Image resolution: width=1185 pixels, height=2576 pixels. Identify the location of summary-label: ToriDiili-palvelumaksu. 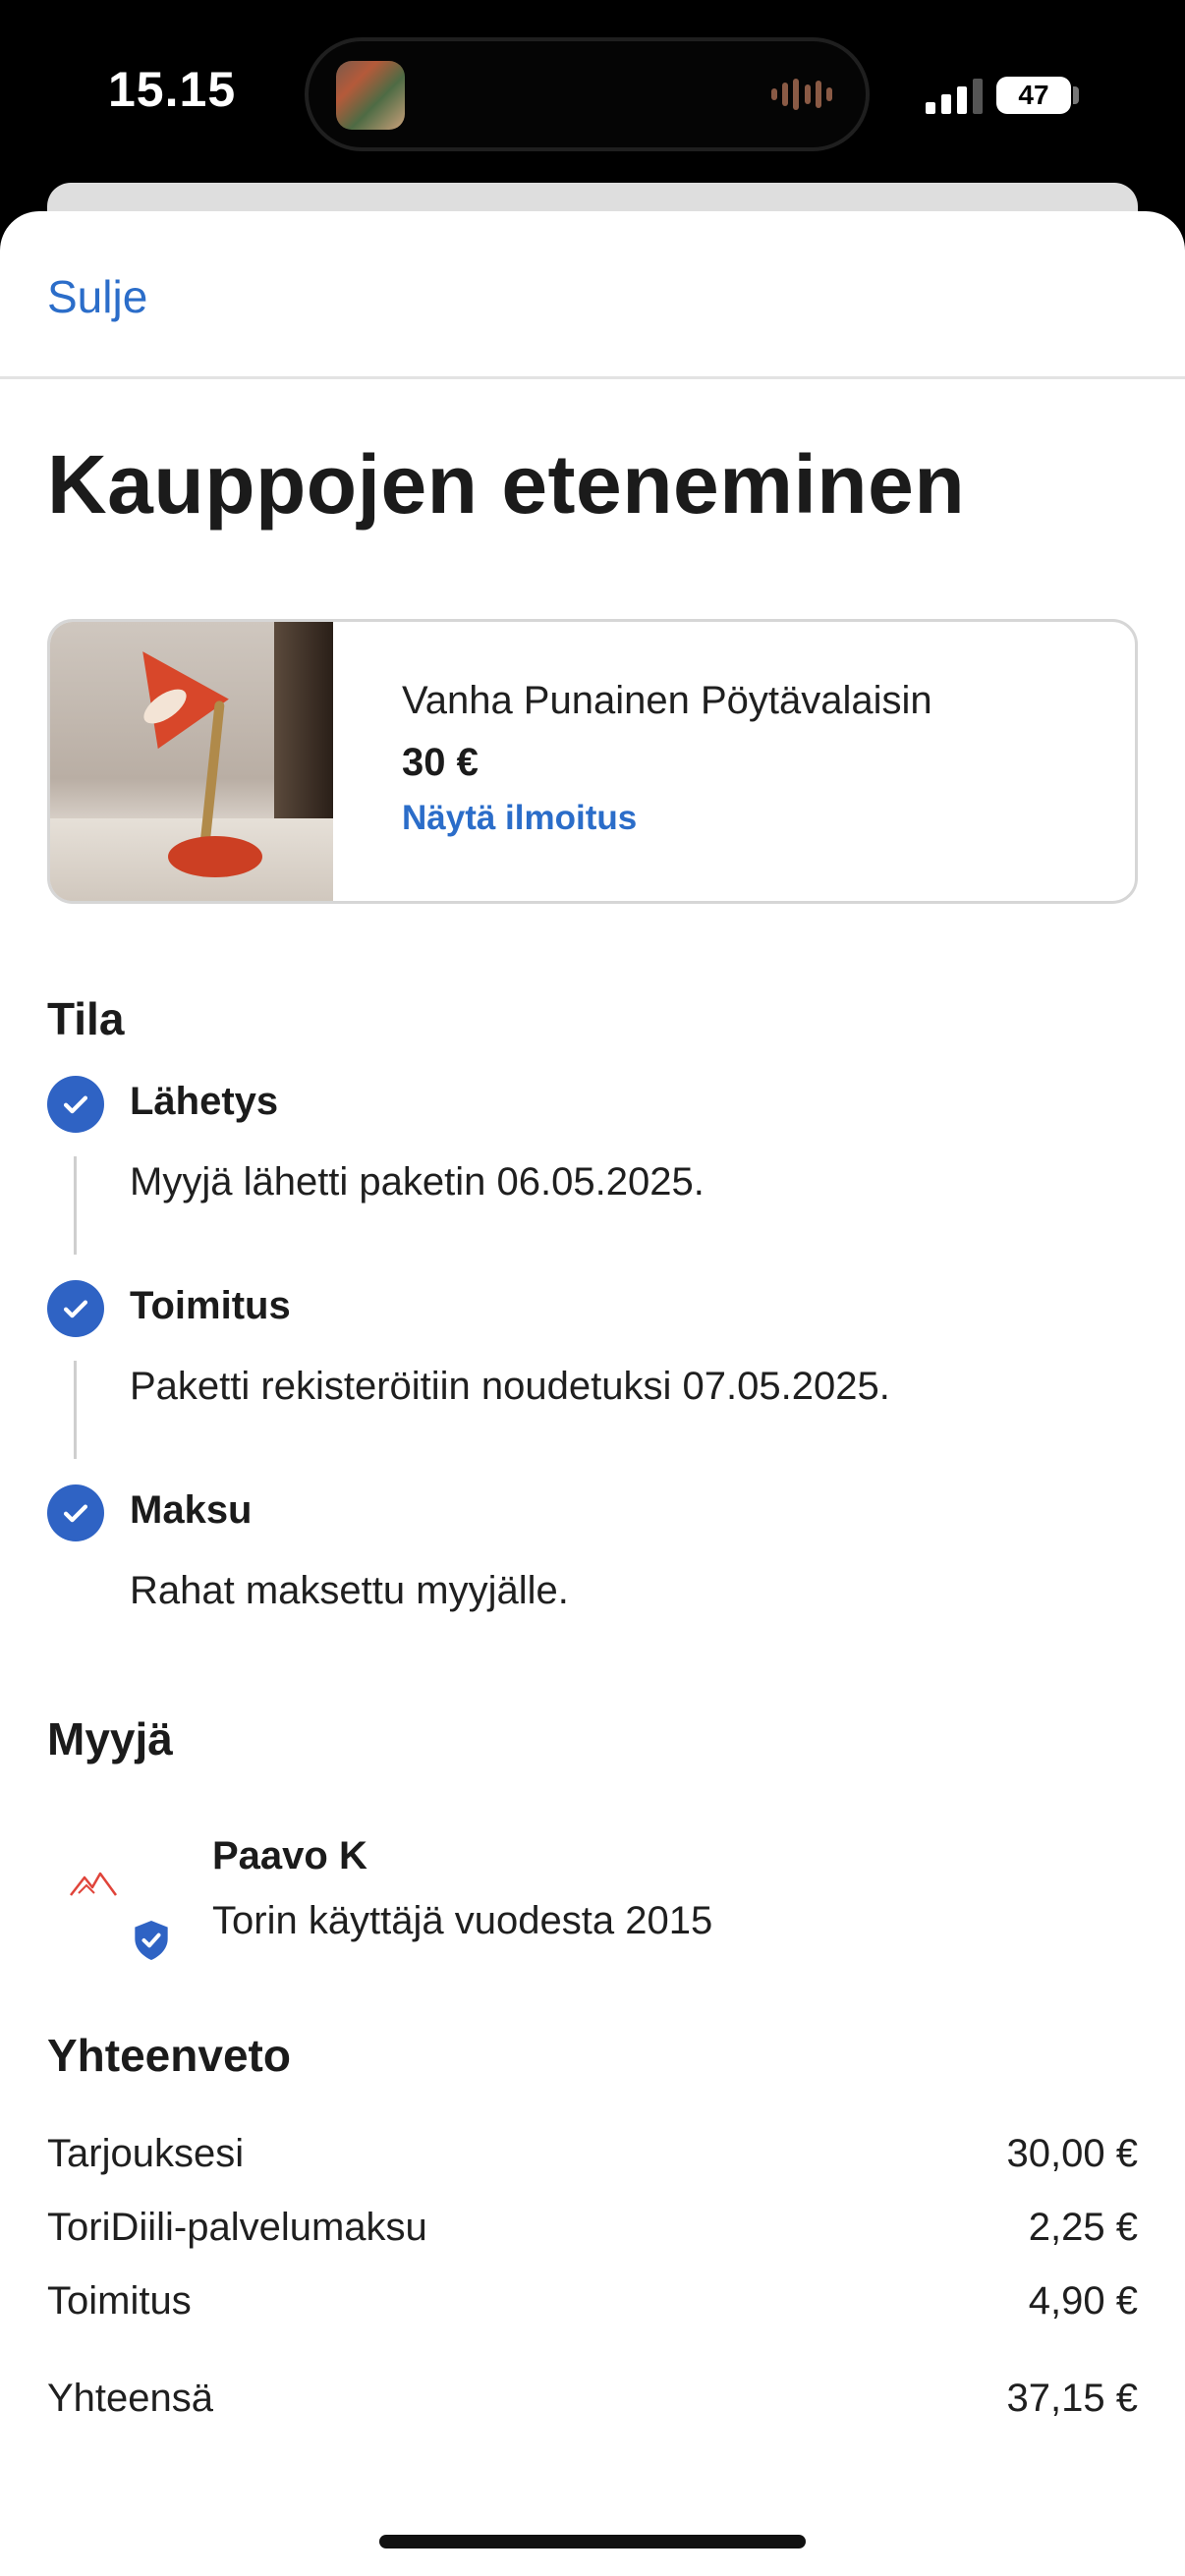
(237, 2227).